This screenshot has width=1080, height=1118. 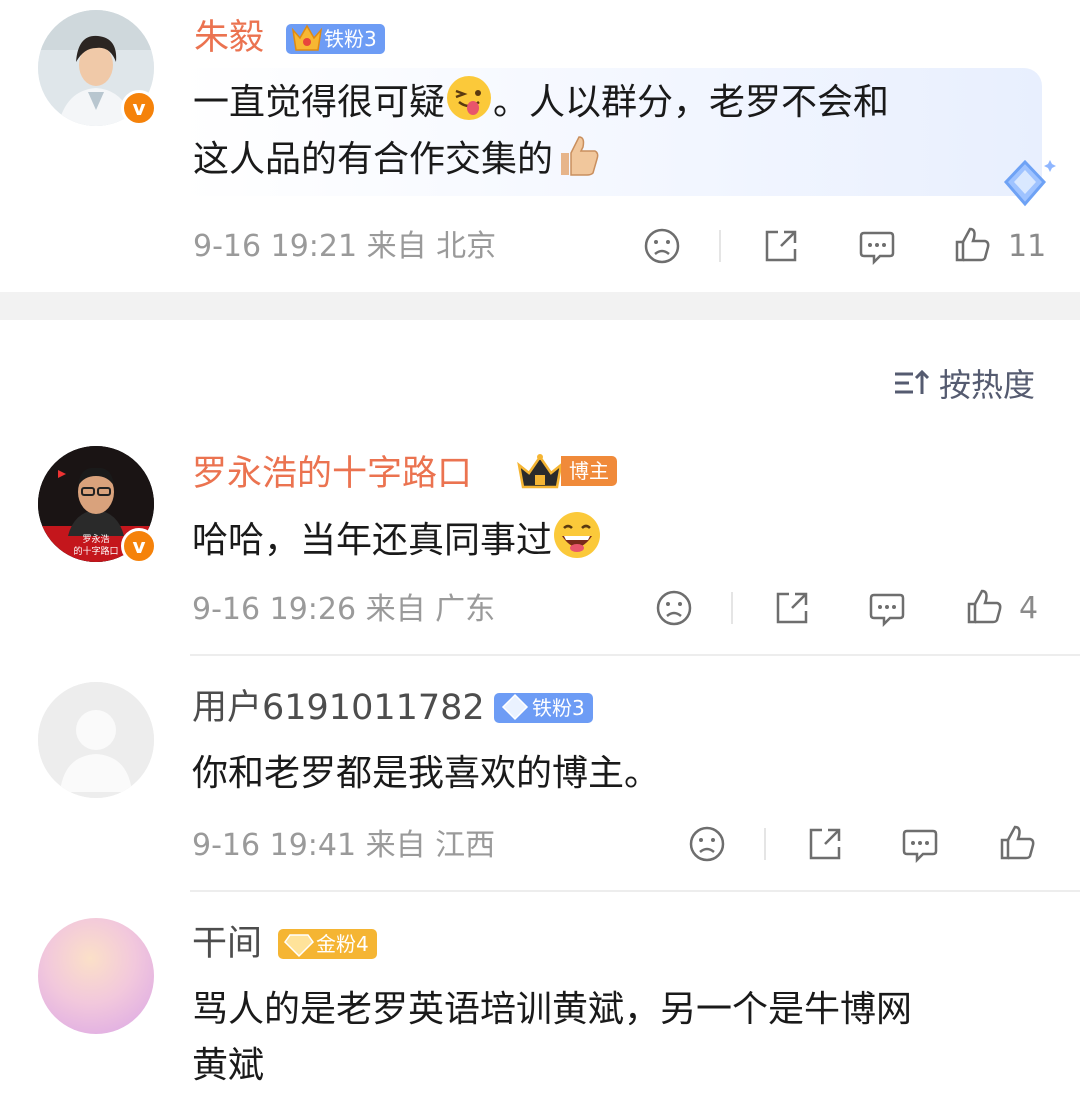 I want to click on sort-button: 按热度, so click(x=964, y=383).